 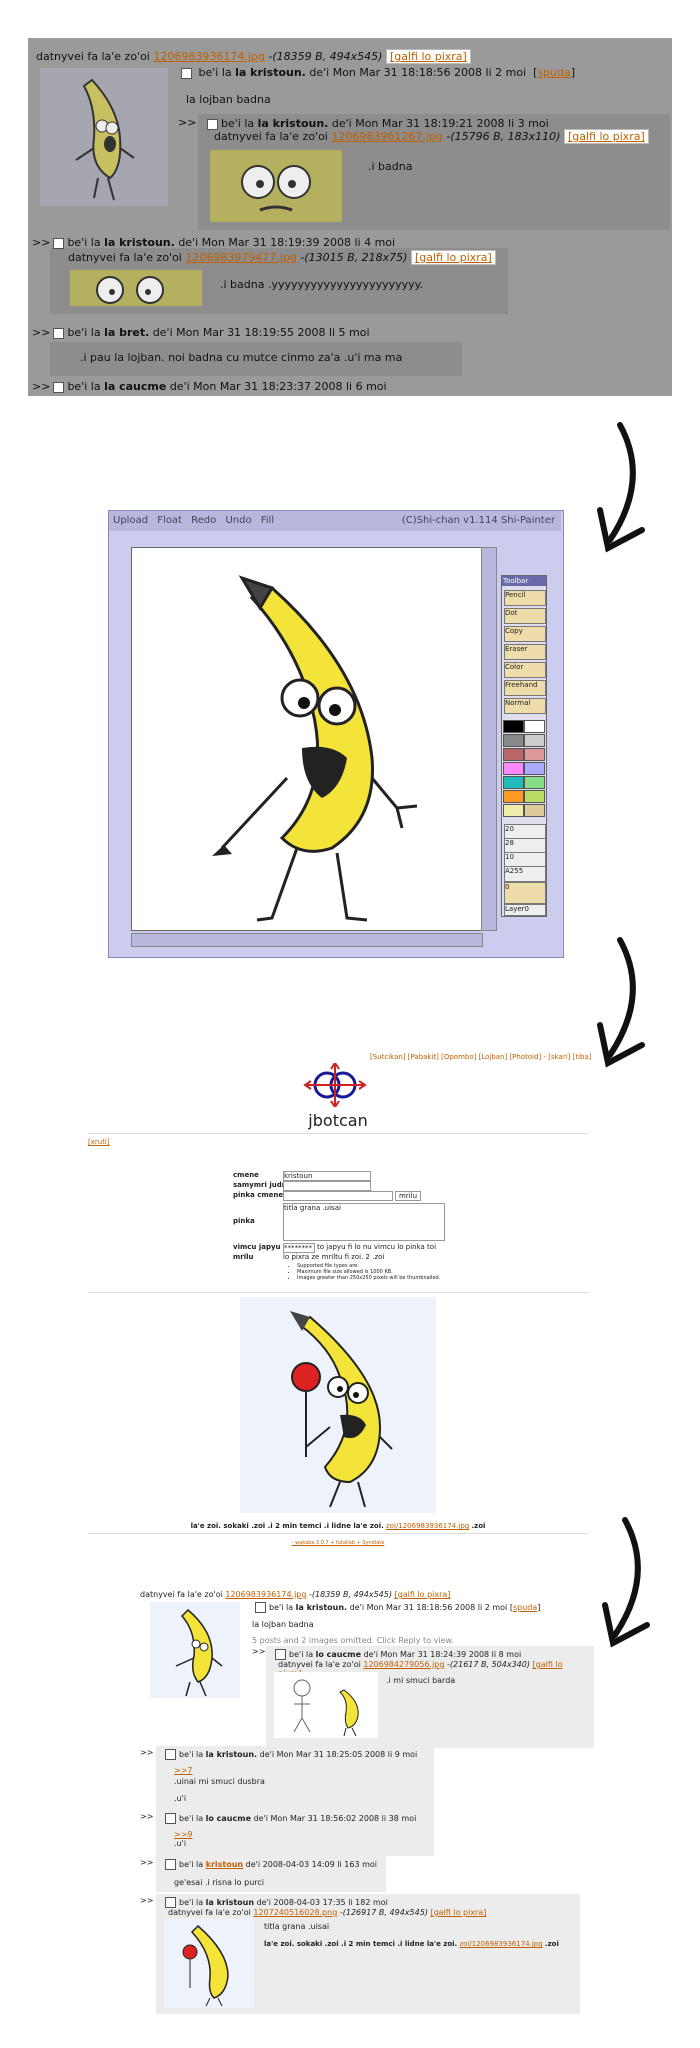 What do you see at coordinates (104, 137) in the screenshot?
I see `op-thumbnail` at bounding box center [104, 137].